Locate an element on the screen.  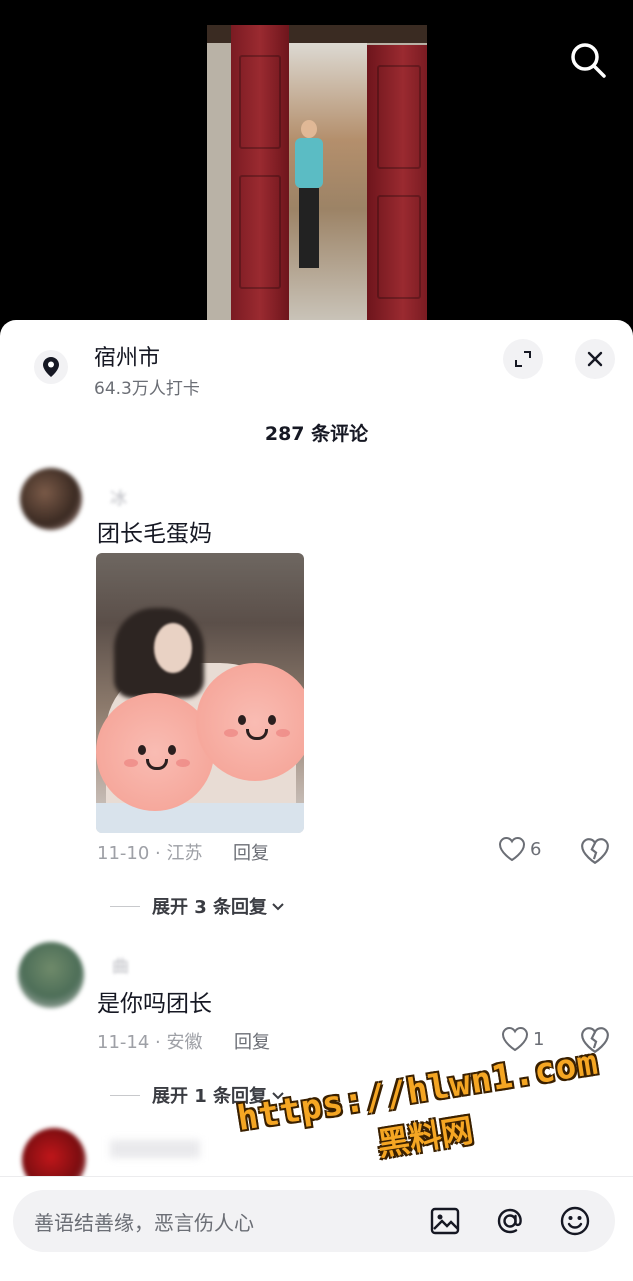
comment-count: 287 条评论 is located at coordinates (316, 434).